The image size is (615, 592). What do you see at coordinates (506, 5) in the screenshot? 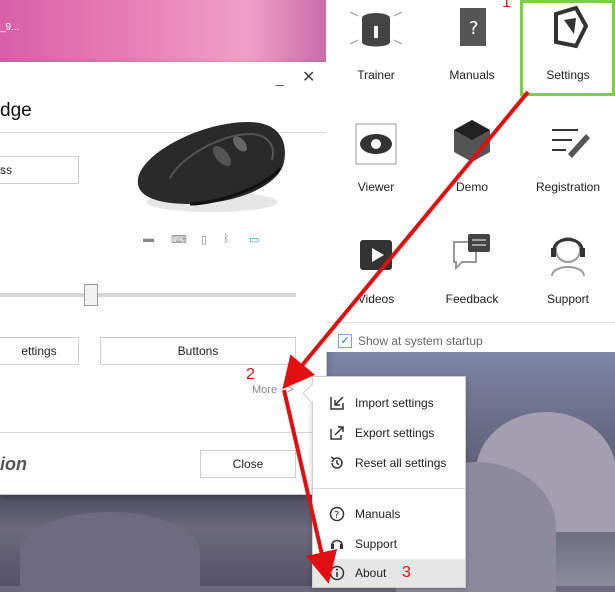
I see `step-number-1: 1` at bounding box center [506, 5].